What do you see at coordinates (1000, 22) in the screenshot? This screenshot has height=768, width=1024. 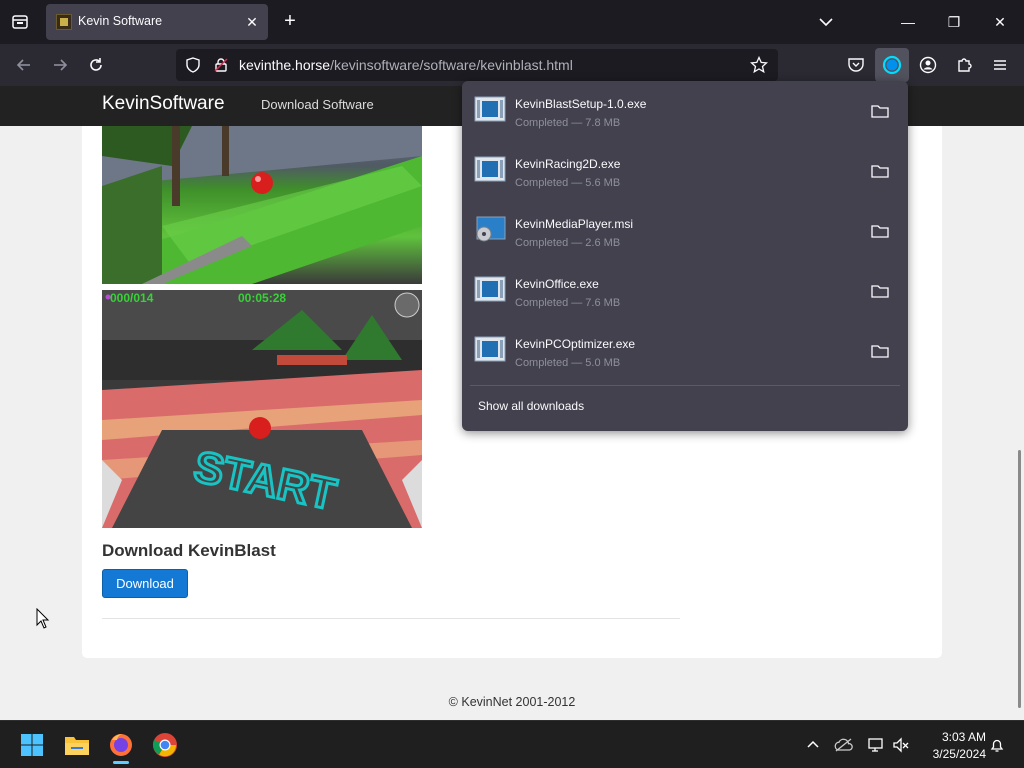 I see `close-window-icon: ✕` at bounding box center [1000, 22].